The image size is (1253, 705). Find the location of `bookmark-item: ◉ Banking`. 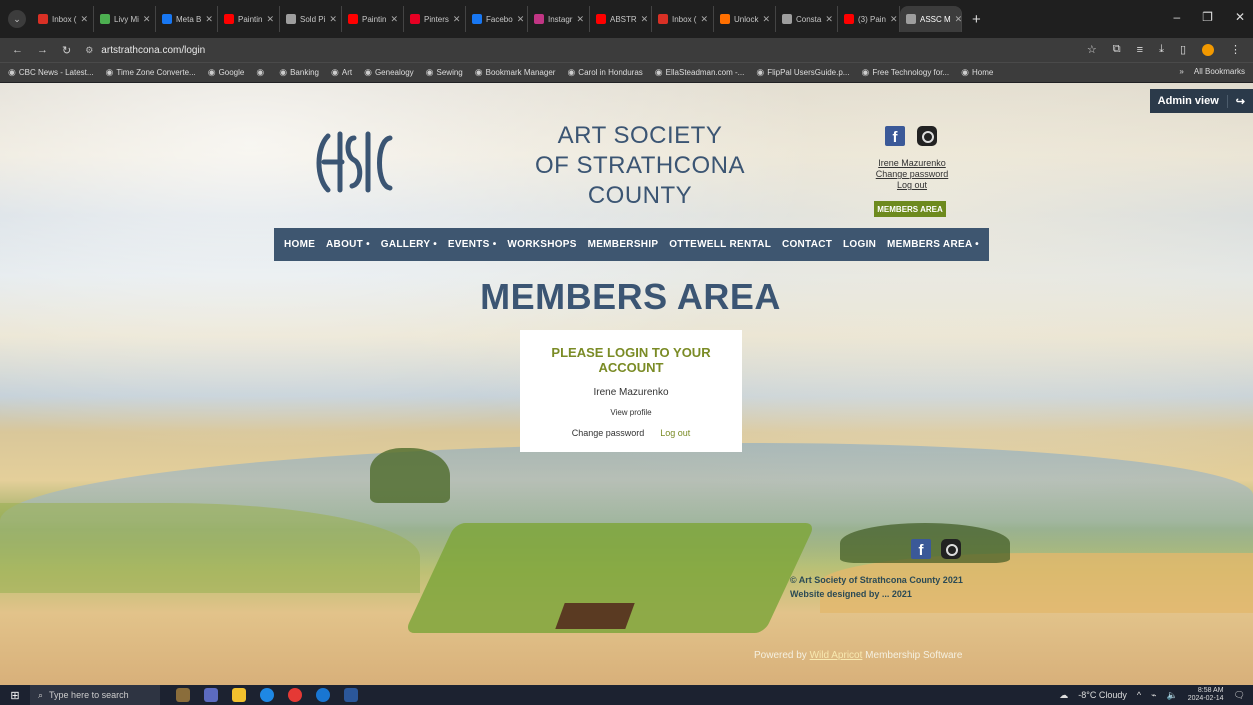

bookmark-item: ◉ Banking is located at coordinates (299, 72).